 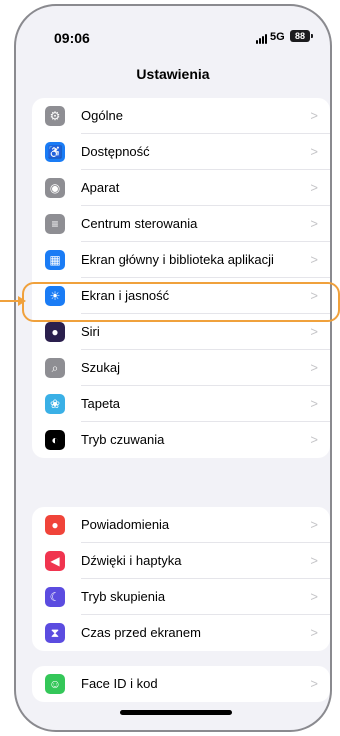 I want to click on settings-row-czas-przed-ekranem: ⧗ Czas przed ekranem >, so click(x=181, y=633).